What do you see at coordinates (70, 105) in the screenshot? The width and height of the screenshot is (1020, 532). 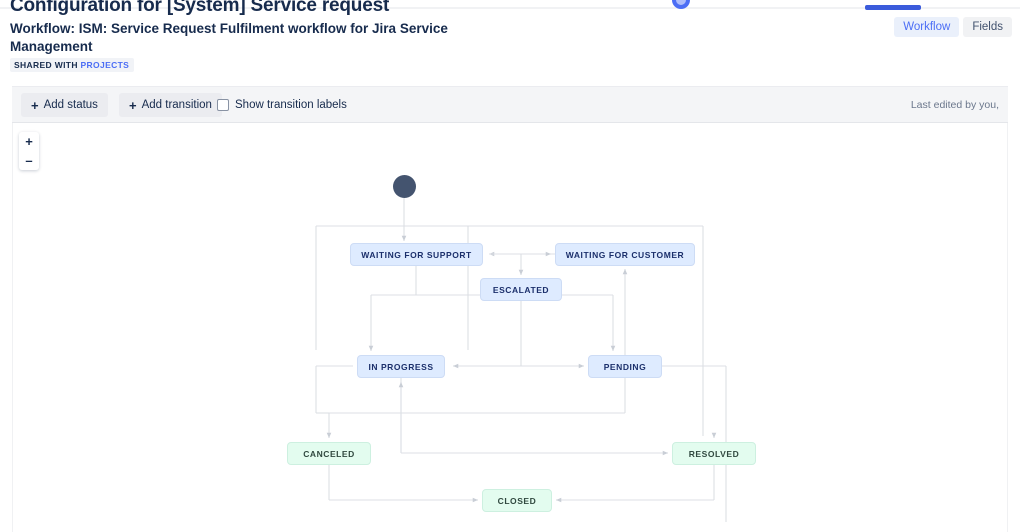 I see `add-status-label: Add status` at bounding box center [70, 105].